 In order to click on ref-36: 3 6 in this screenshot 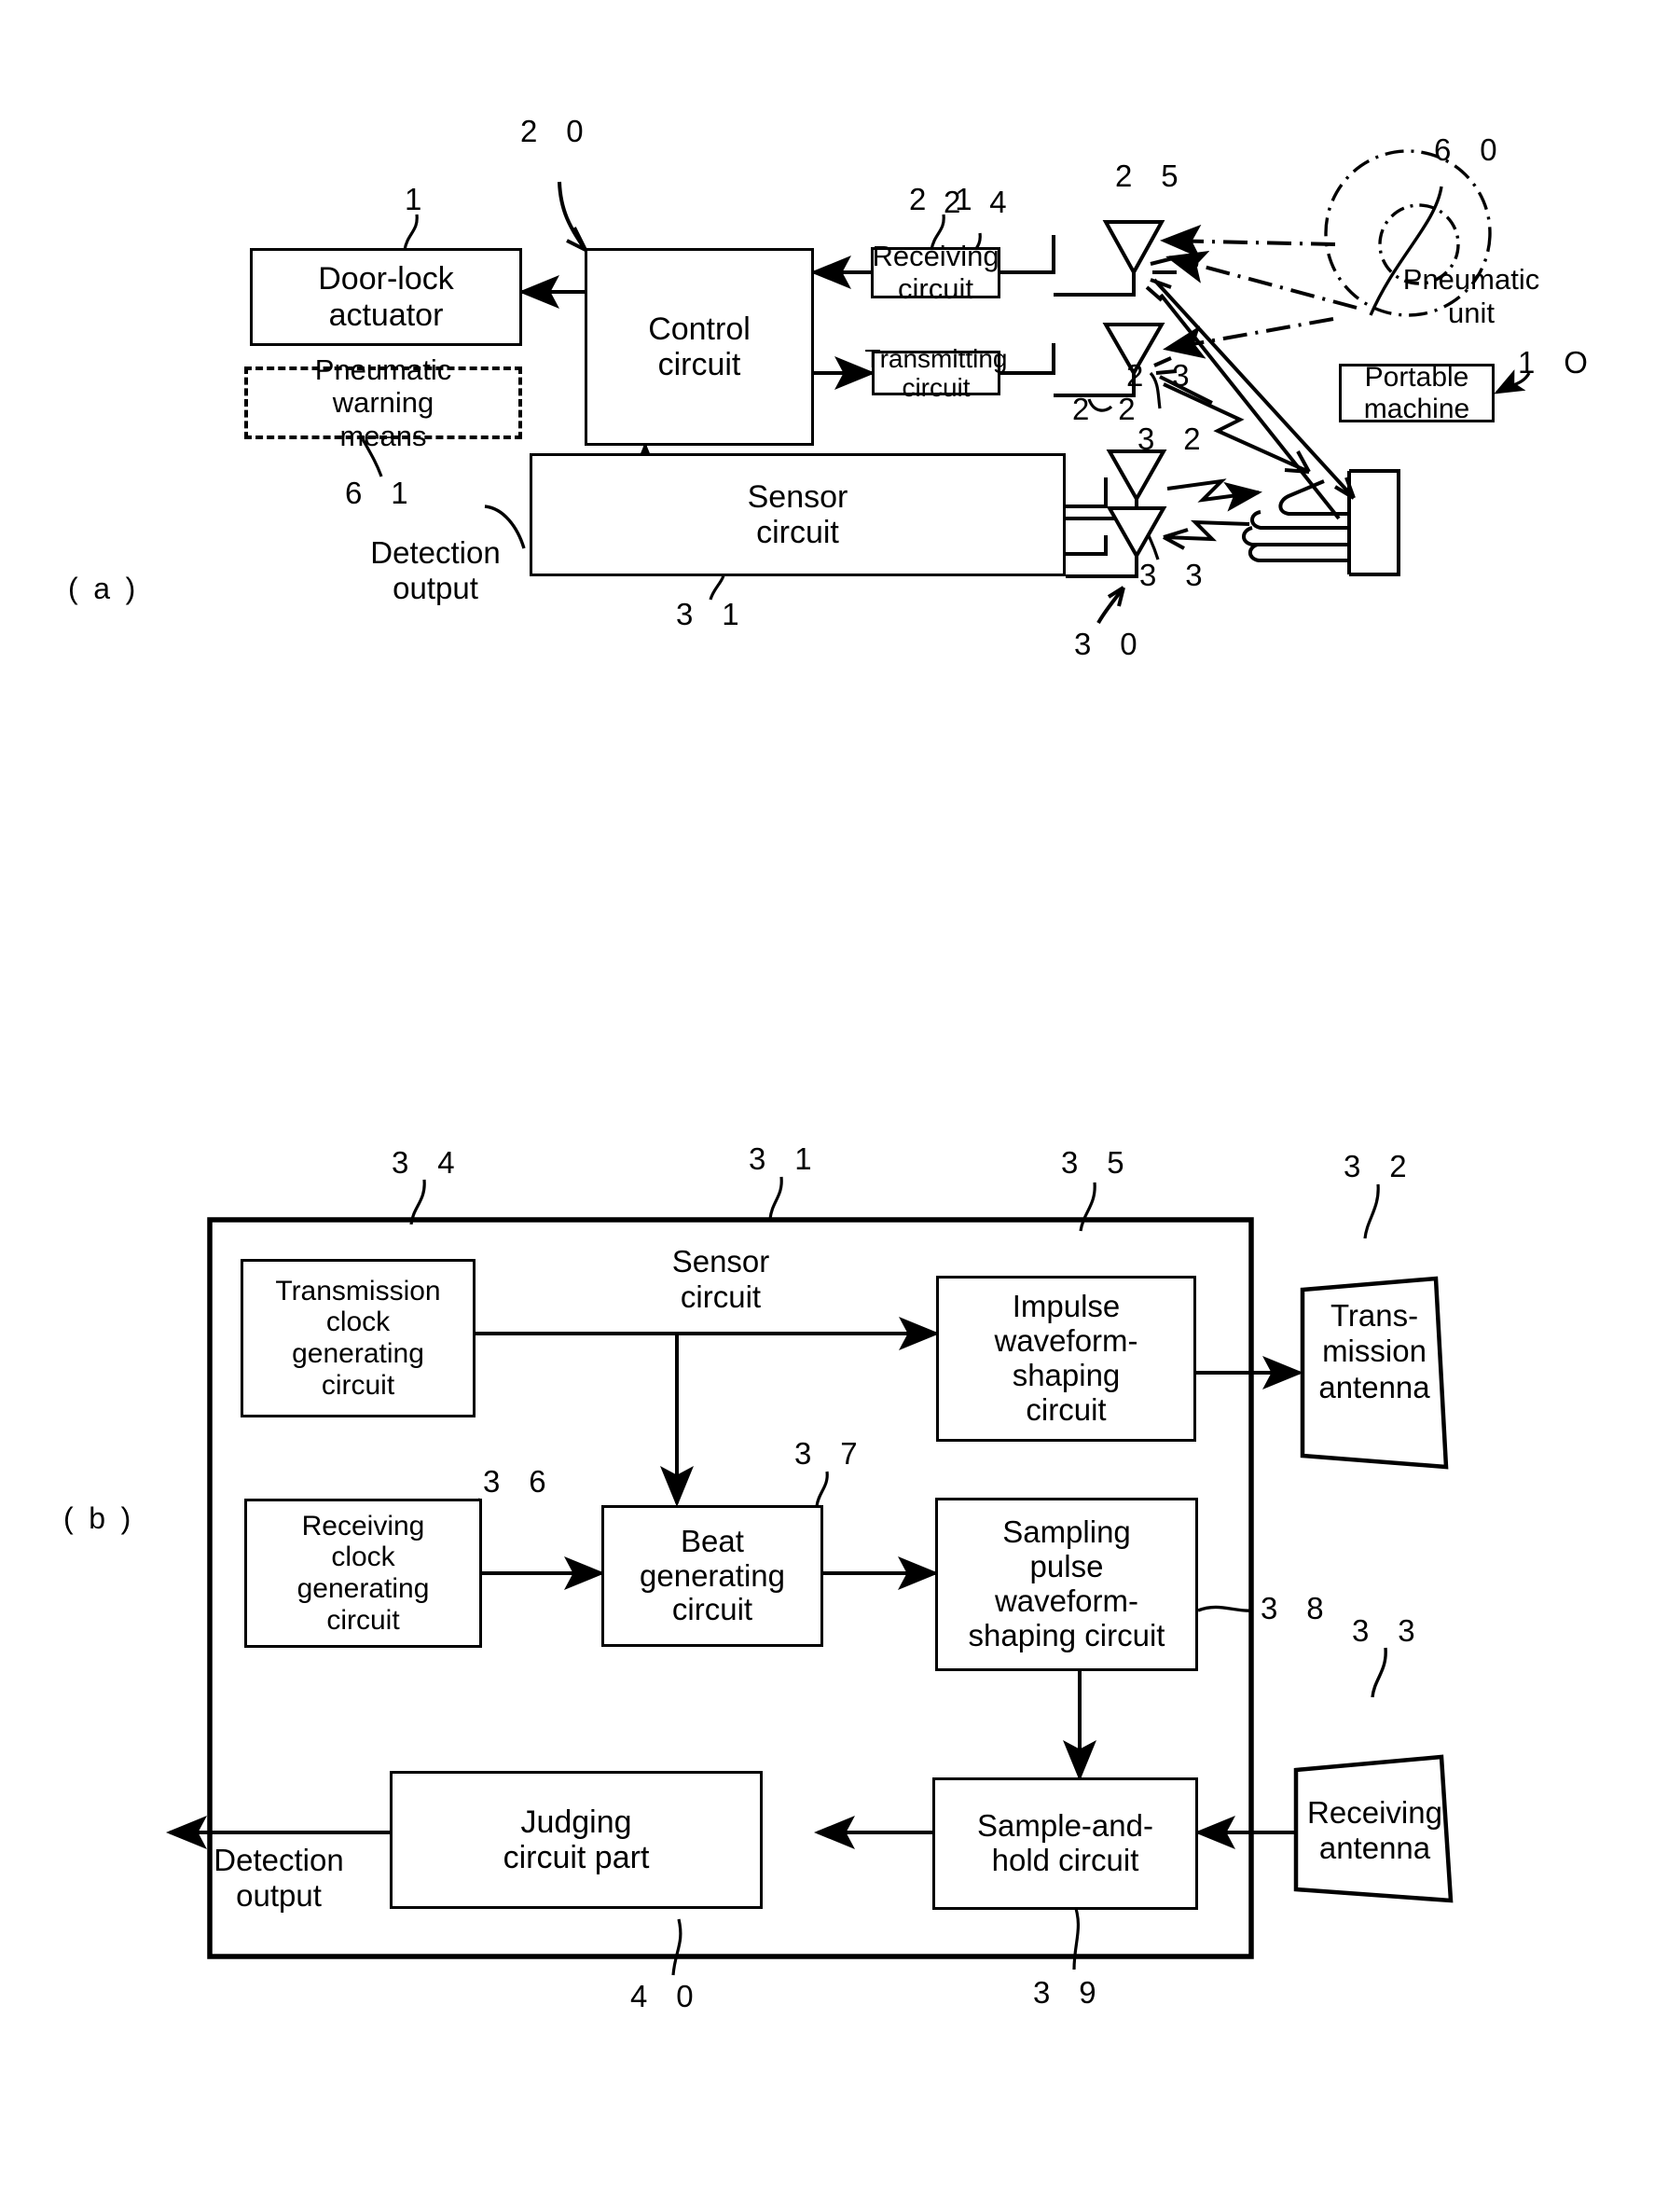, I will do `click(520, 1481)`.